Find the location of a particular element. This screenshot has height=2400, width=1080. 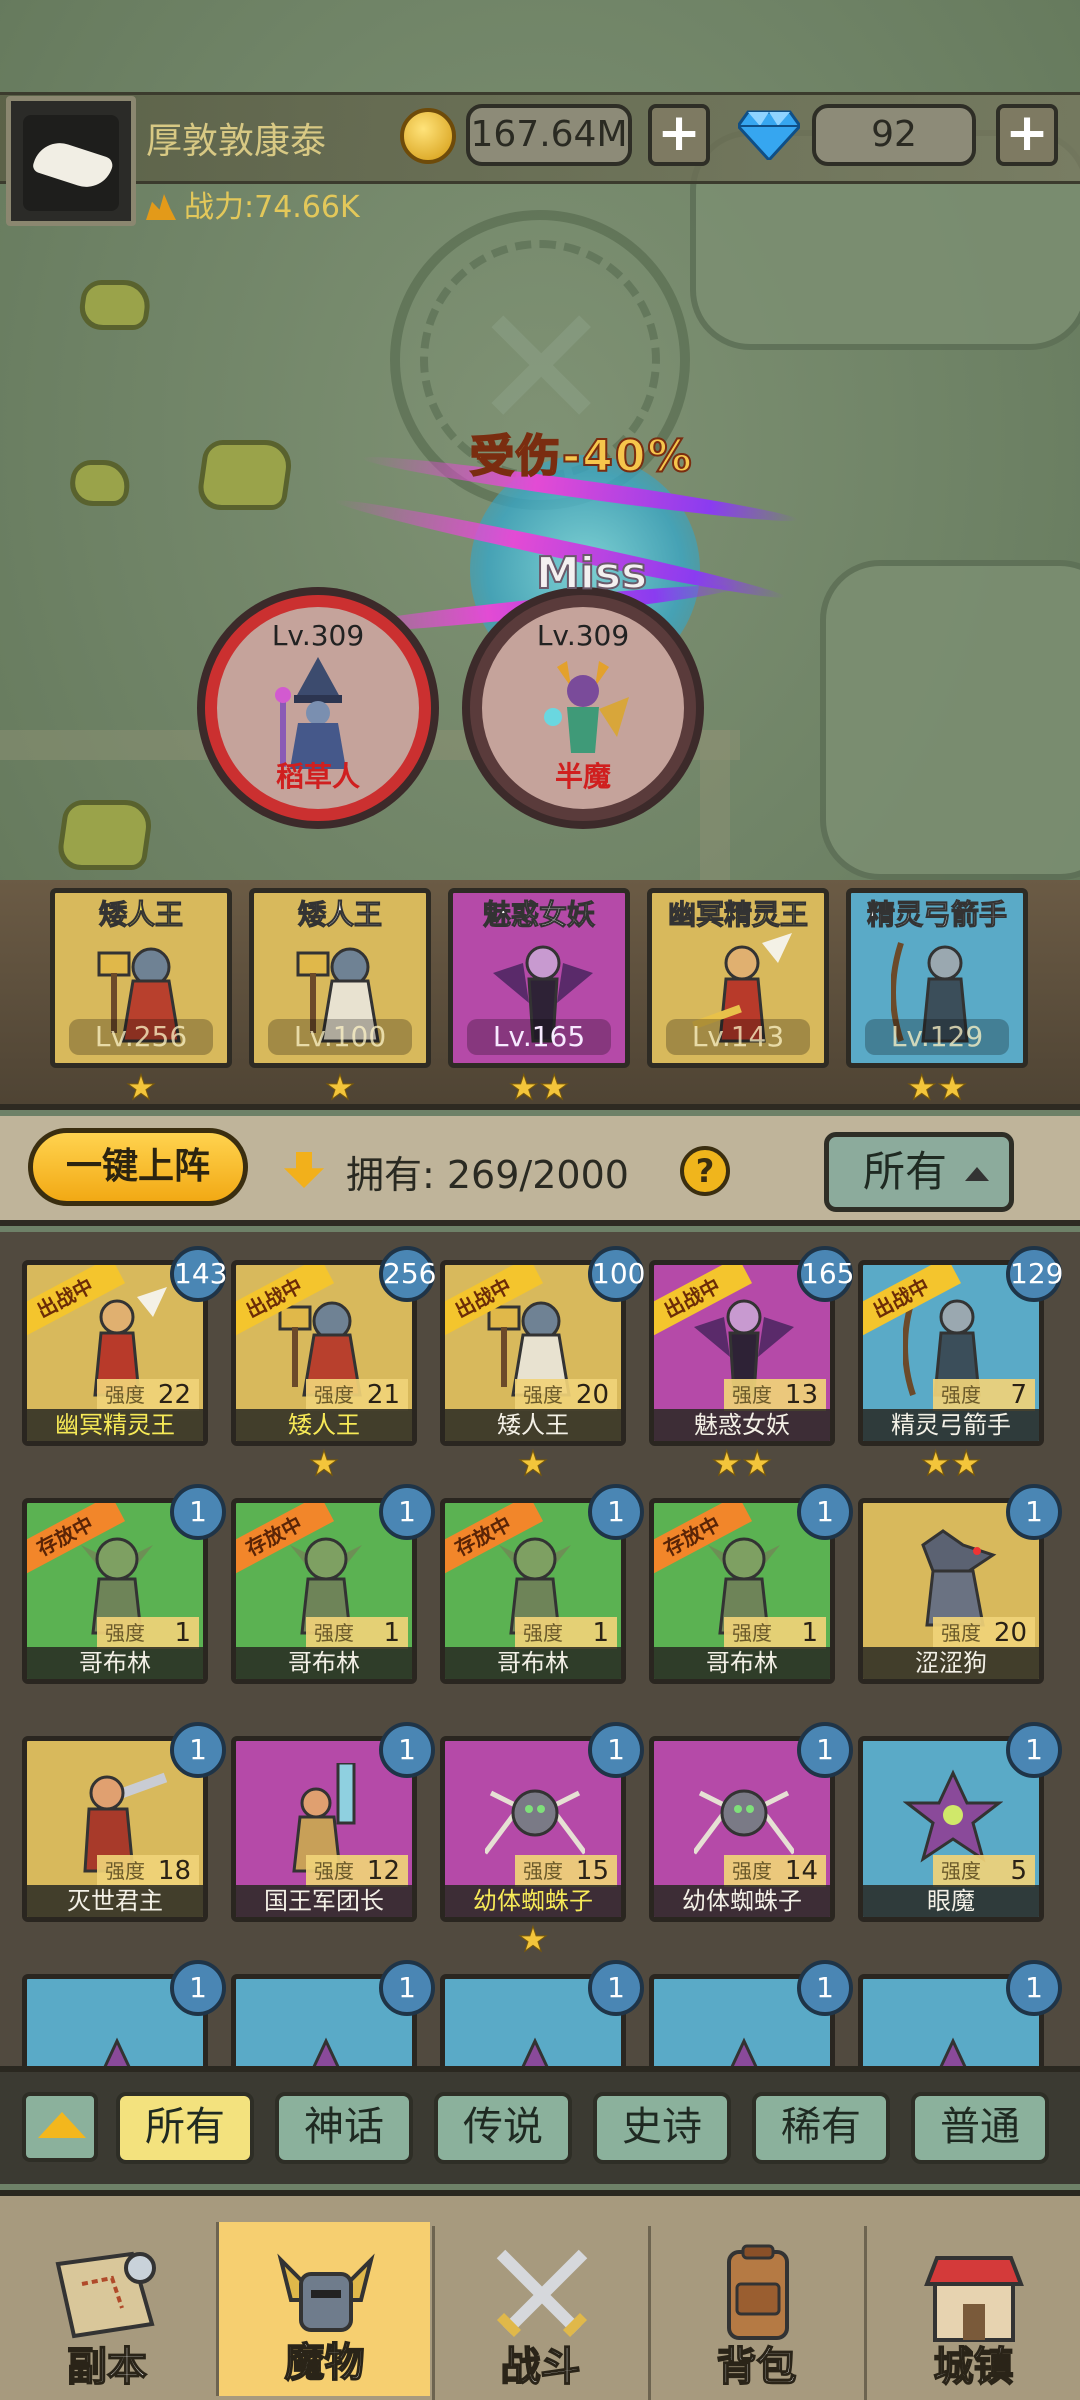

nav-backpack: 背包 is located at coordinates (755, 2313).